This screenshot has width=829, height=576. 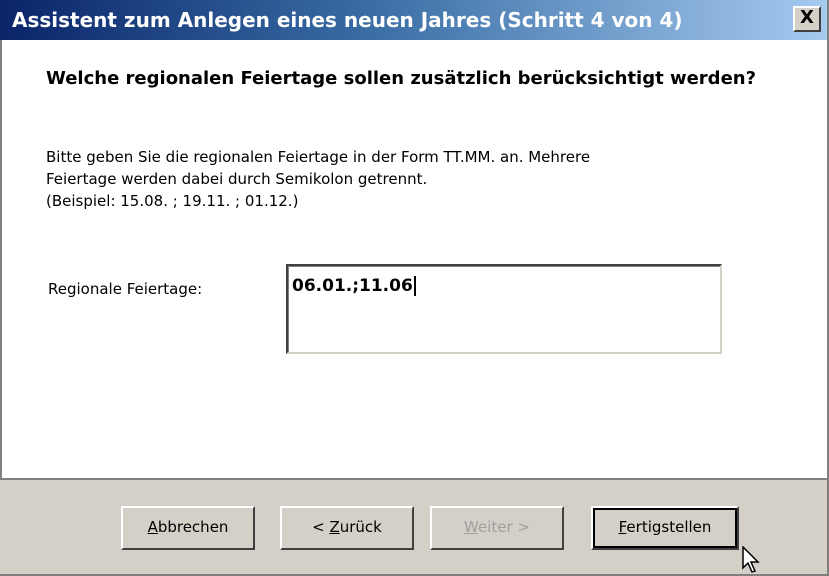 What do you see at coordinates (504, 309) in the screenshot?
I see `holidays-input: 06.01.;11.06` at bounding box center [504, 309].